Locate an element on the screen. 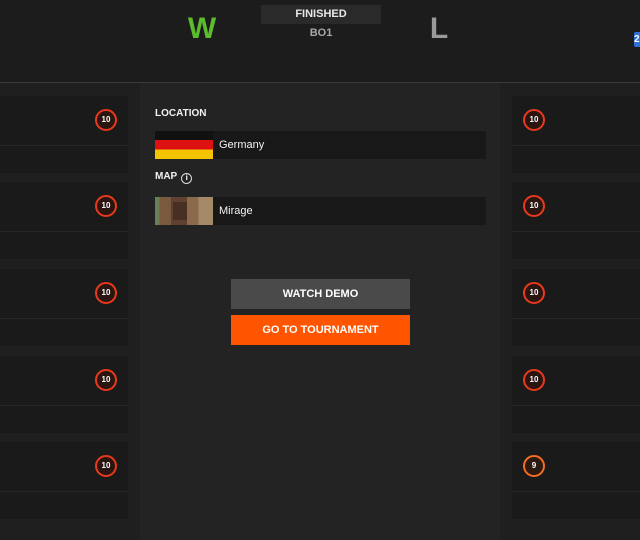 The height and width of the screenshot is (540, 640). corner-badge: 2 is located at coordinates (637, 39).